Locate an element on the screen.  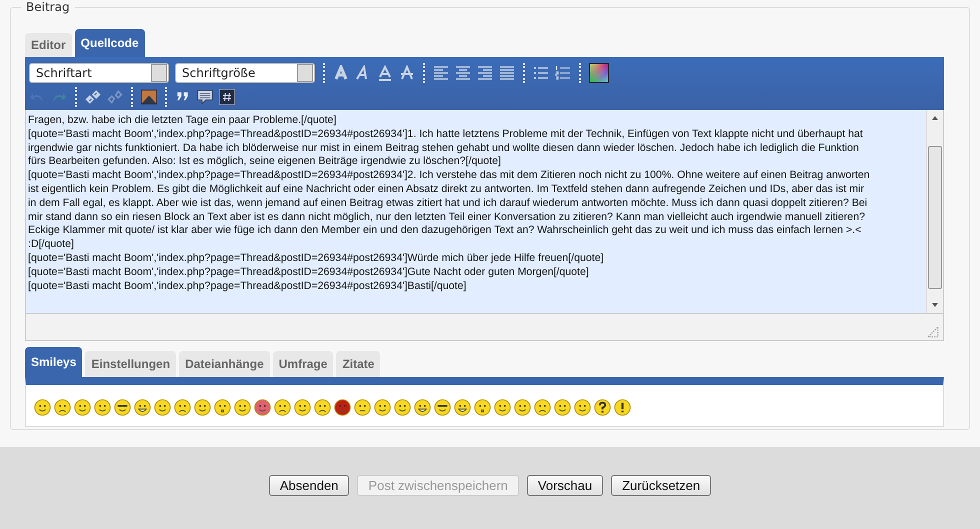
scroll-up-arrow-icon is located at coordinates (935, 118).